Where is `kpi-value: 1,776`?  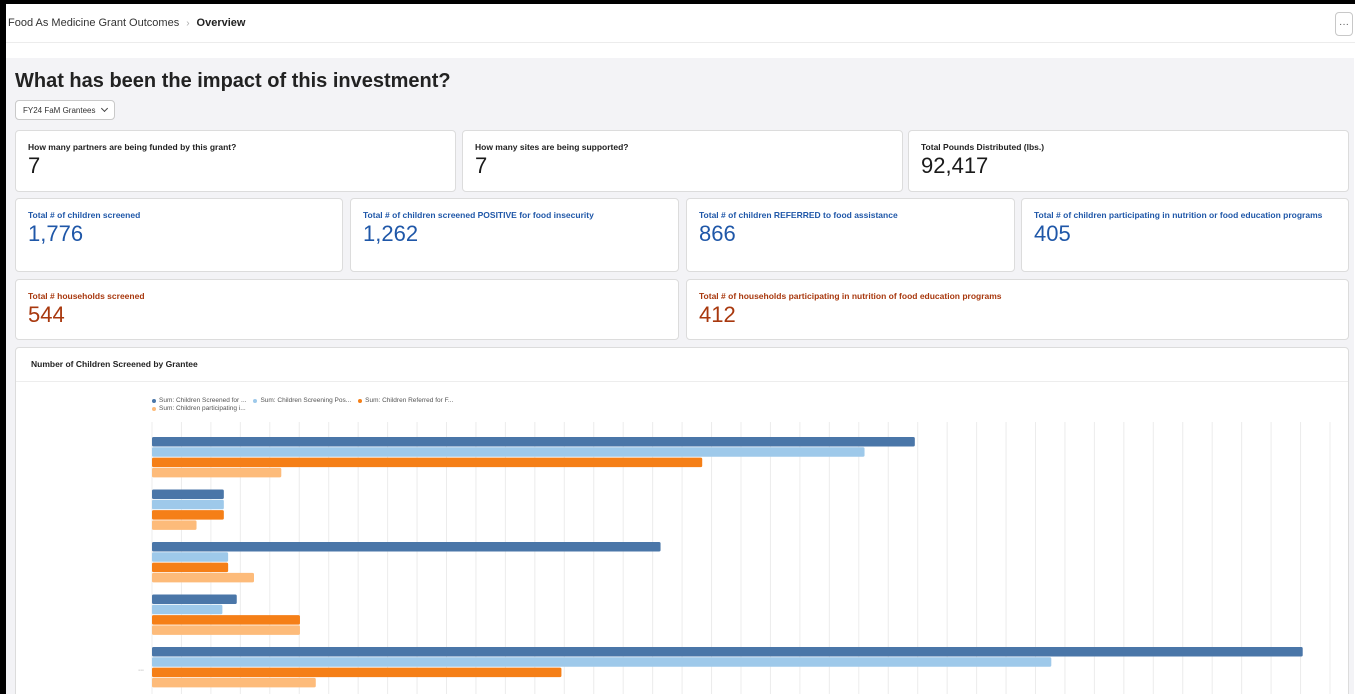
kpi-value: 1,776 is located at coordinates (56, 233).